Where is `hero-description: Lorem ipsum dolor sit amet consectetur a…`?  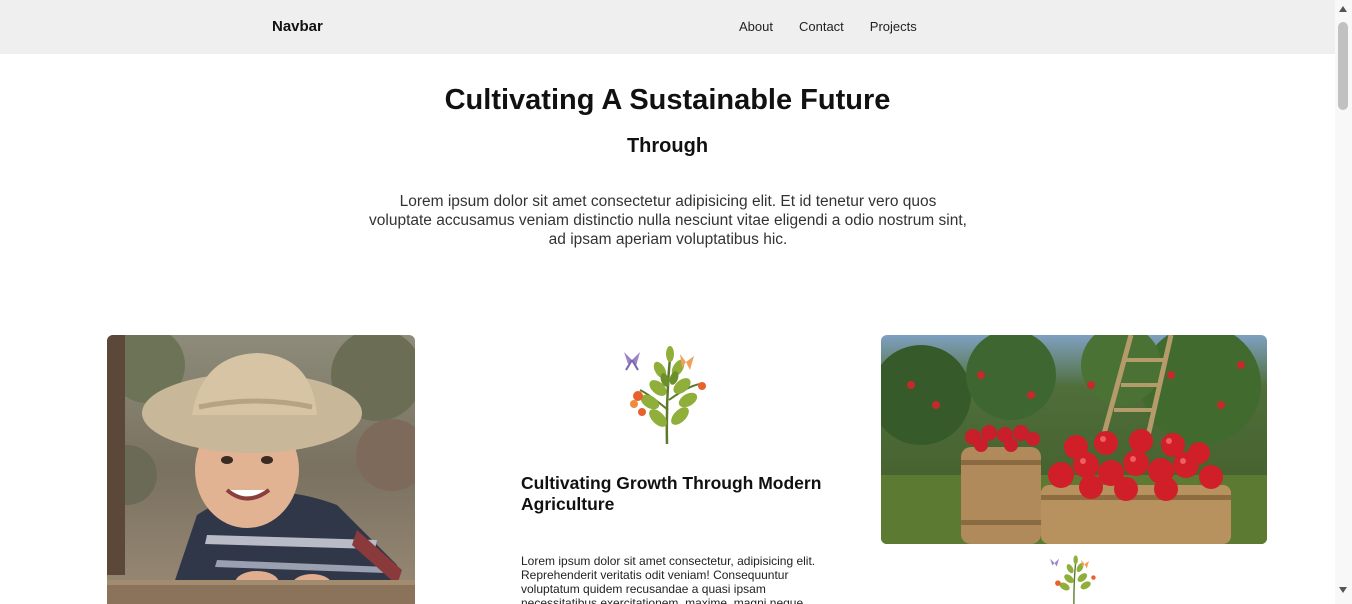
hero-description: Lorem ipsum dolor sit amet consectetur a… is located at coordinates (668, 220).